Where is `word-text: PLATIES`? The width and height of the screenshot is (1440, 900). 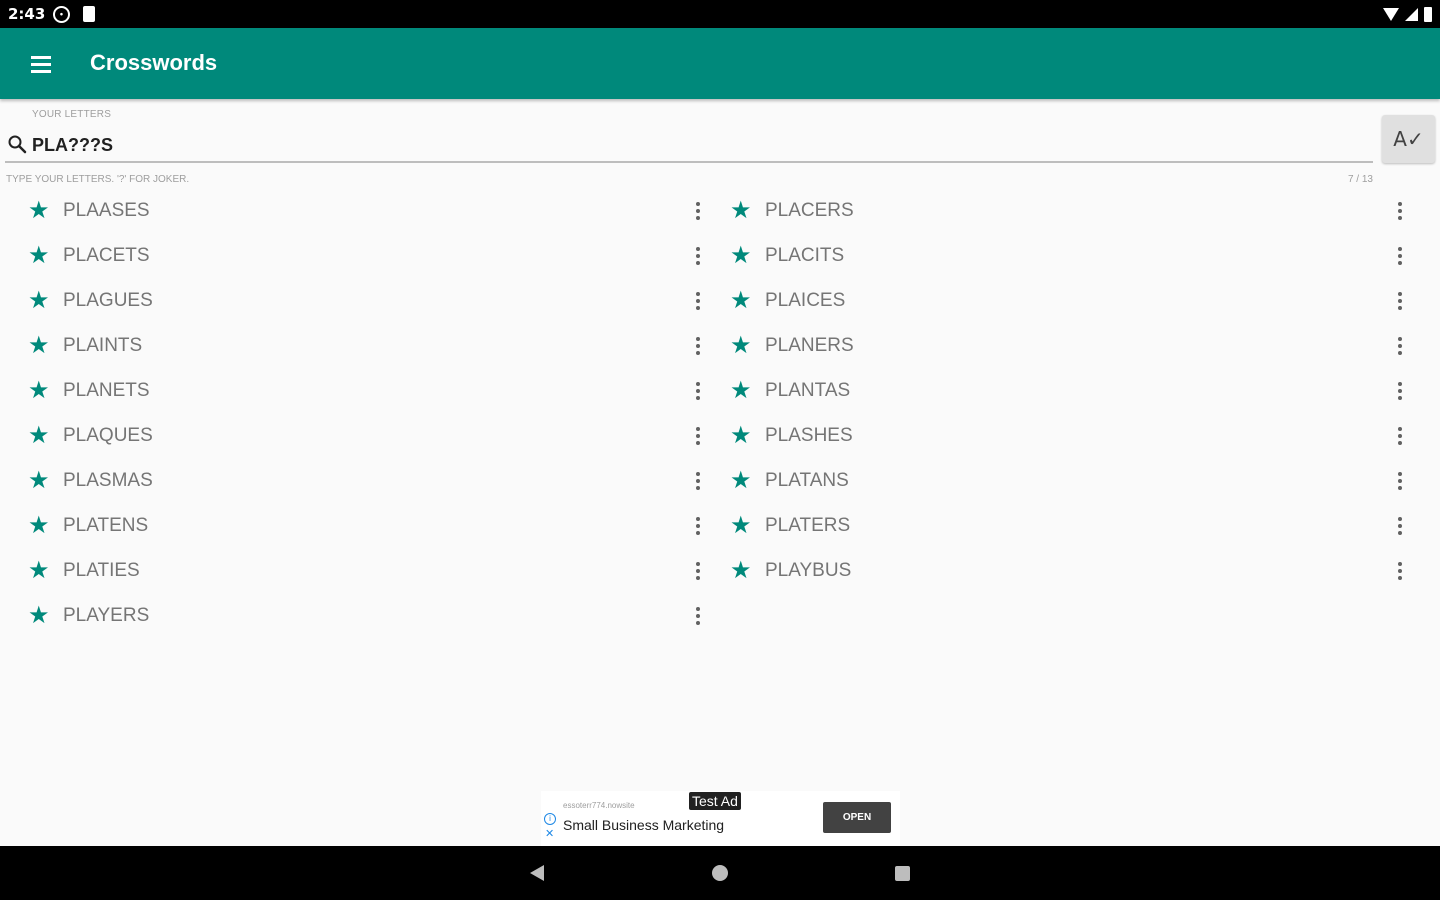
word-text: PLATIES is located at coordinates (101, 570).